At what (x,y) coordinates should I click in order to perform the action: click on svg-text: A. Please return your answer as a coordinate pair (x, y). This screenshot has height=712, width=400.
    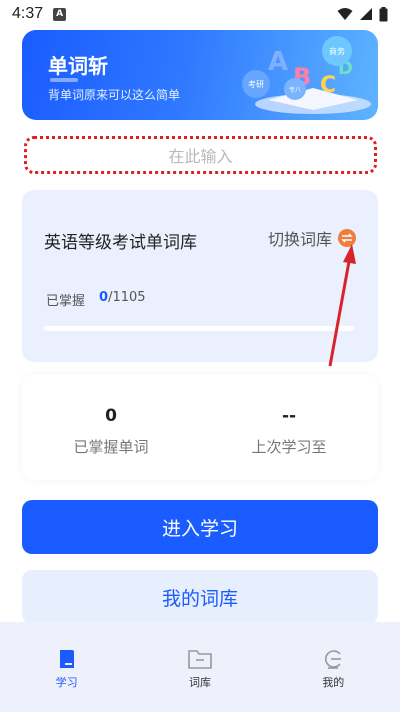
    Looking at the image, I should click on (278, 62).